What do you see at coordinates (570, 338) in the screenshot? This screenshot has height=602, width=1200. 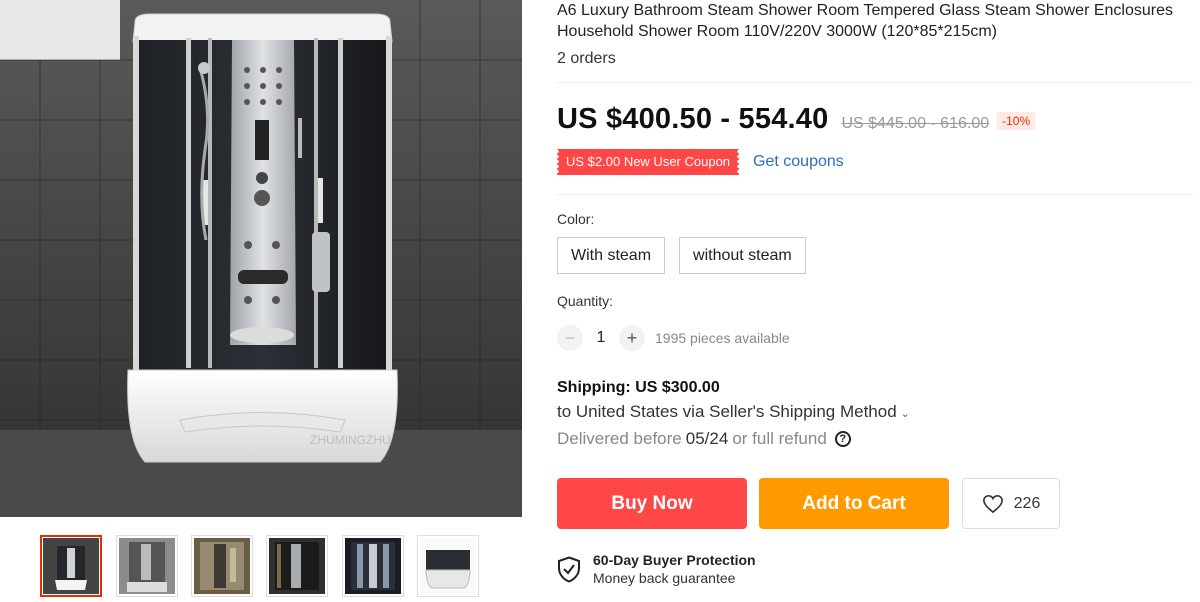 I see `quantity-decrease-button: −` at bounding box center [570, 338].